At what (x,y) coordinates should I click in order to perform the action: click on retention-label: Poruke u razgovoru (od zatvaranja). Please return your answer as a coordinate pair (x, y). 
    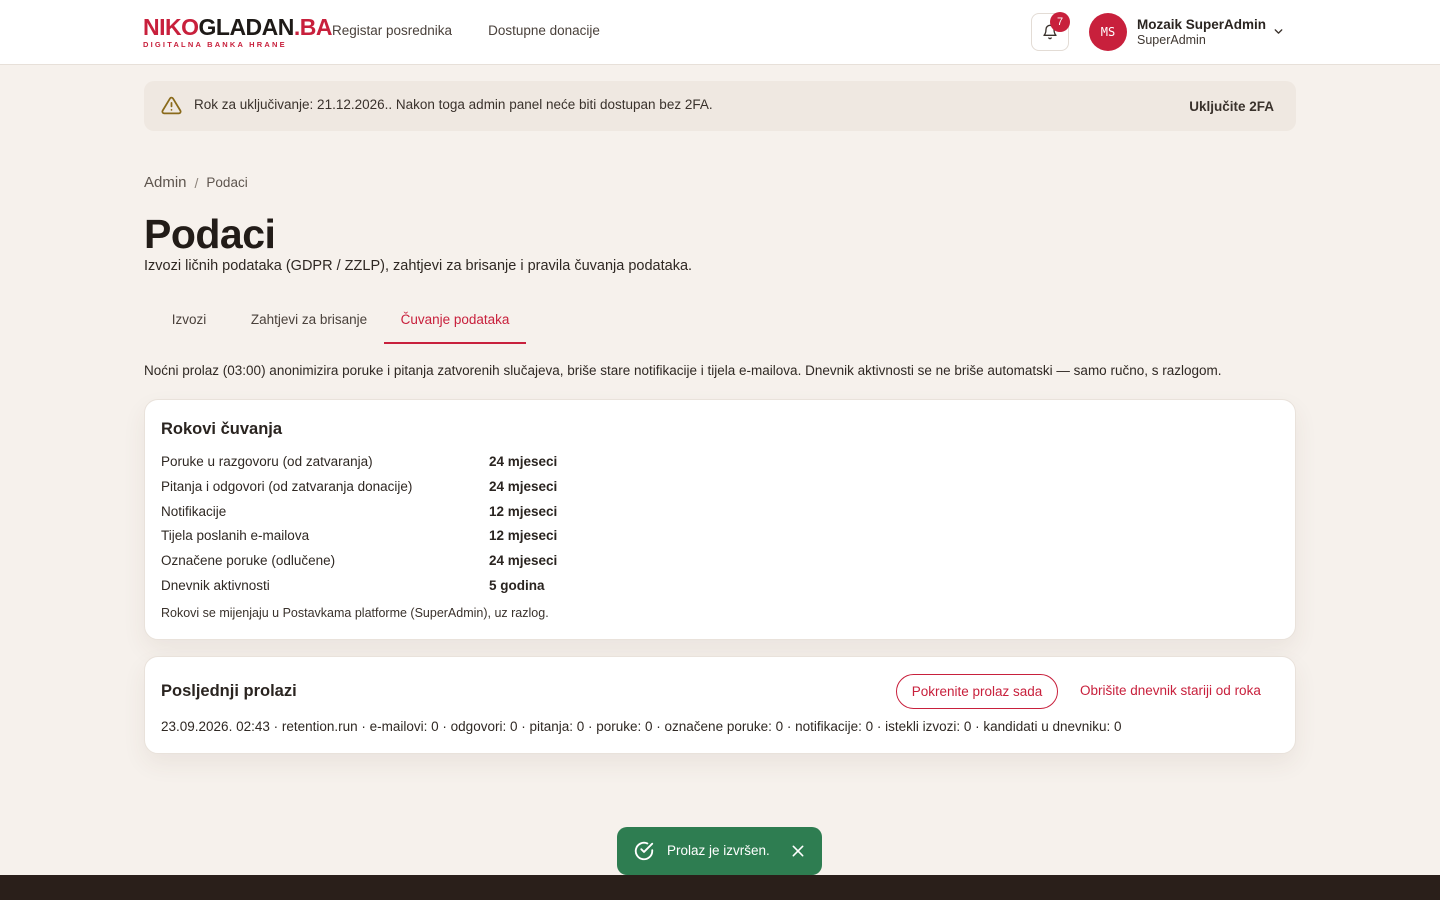
    Looking at the image, I should click on (267, 461).